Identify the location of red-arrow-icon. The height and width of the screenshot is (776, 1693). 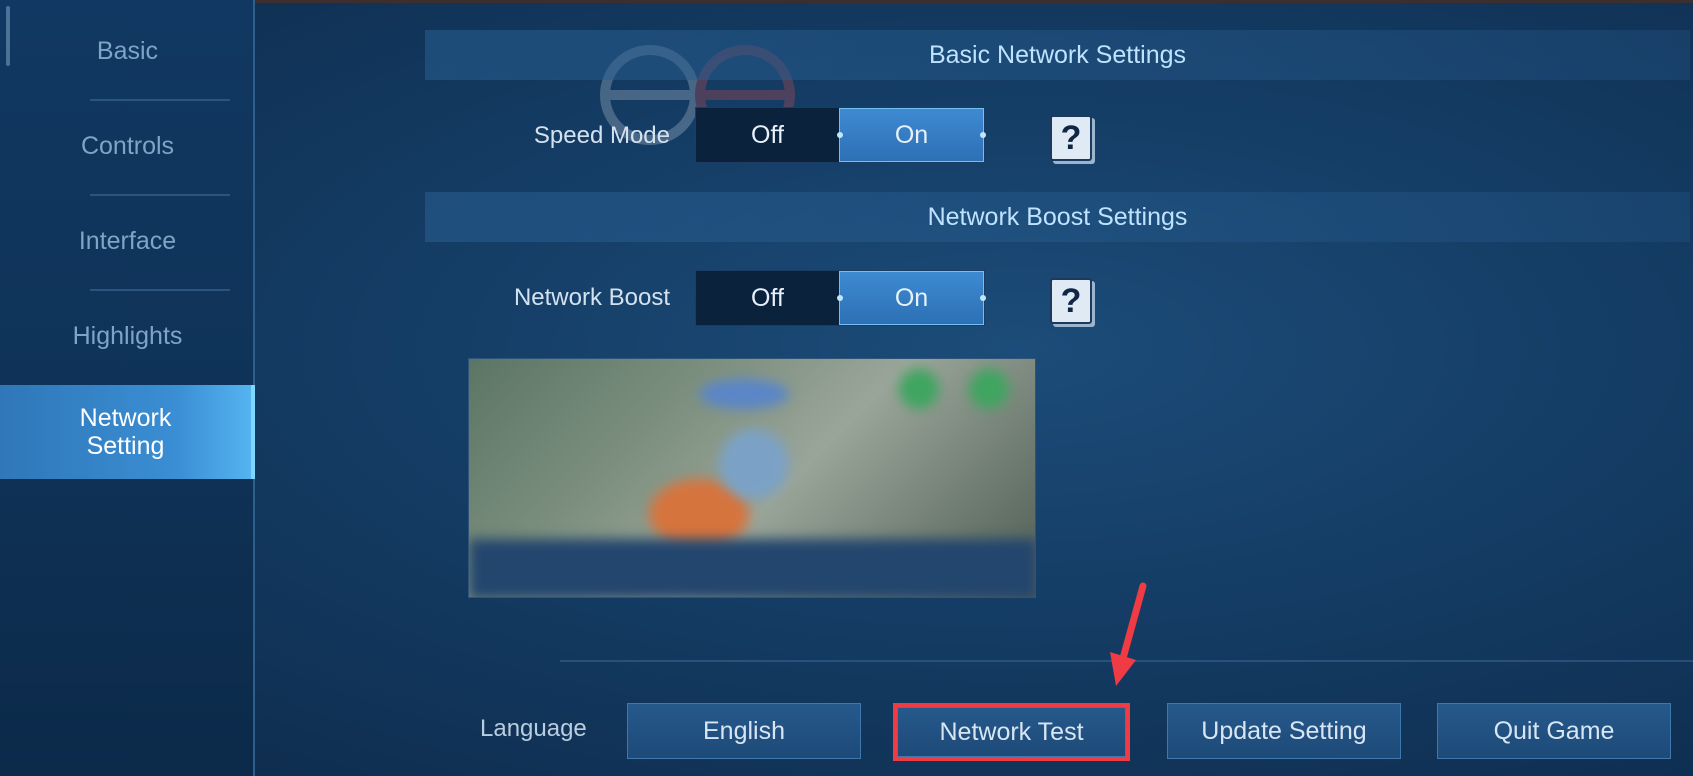
(1128, 634).